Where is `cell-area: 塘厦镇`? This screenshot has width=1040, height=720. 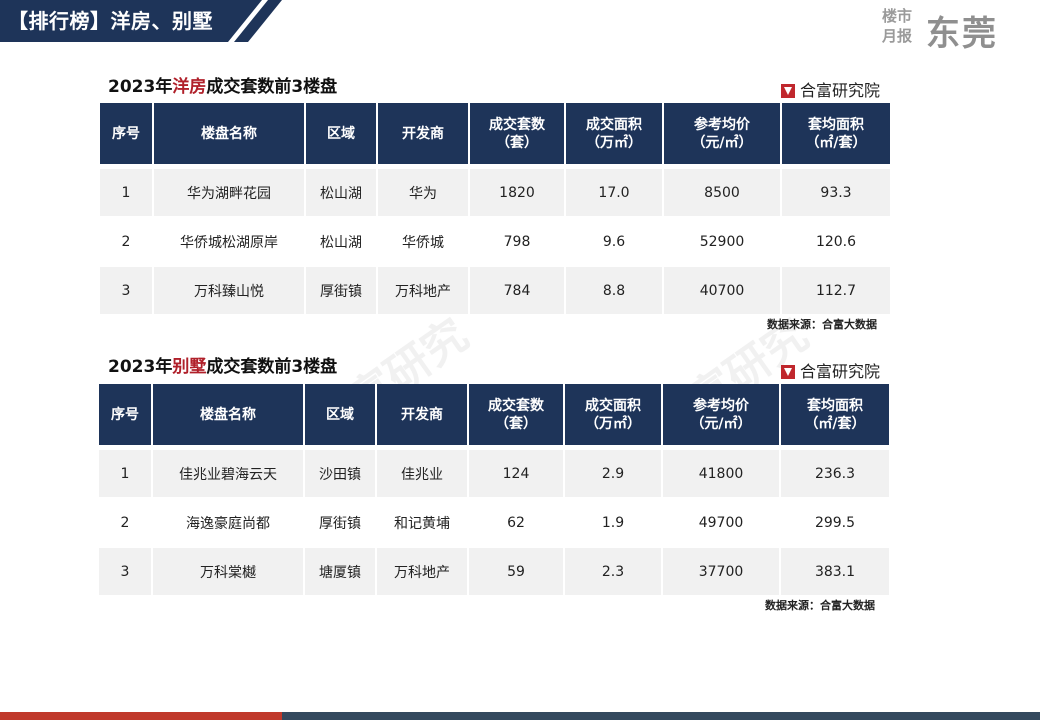
cell-area: 塘厦镇 is located at coordinates (341, 570).